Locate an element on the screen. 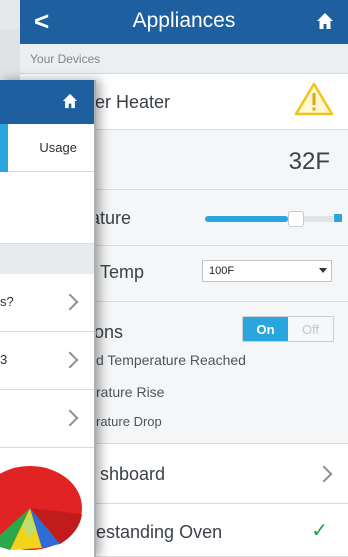 The width and height of the screenshot is (348, 557). usage-content-area is located at coordinates (47, 208).